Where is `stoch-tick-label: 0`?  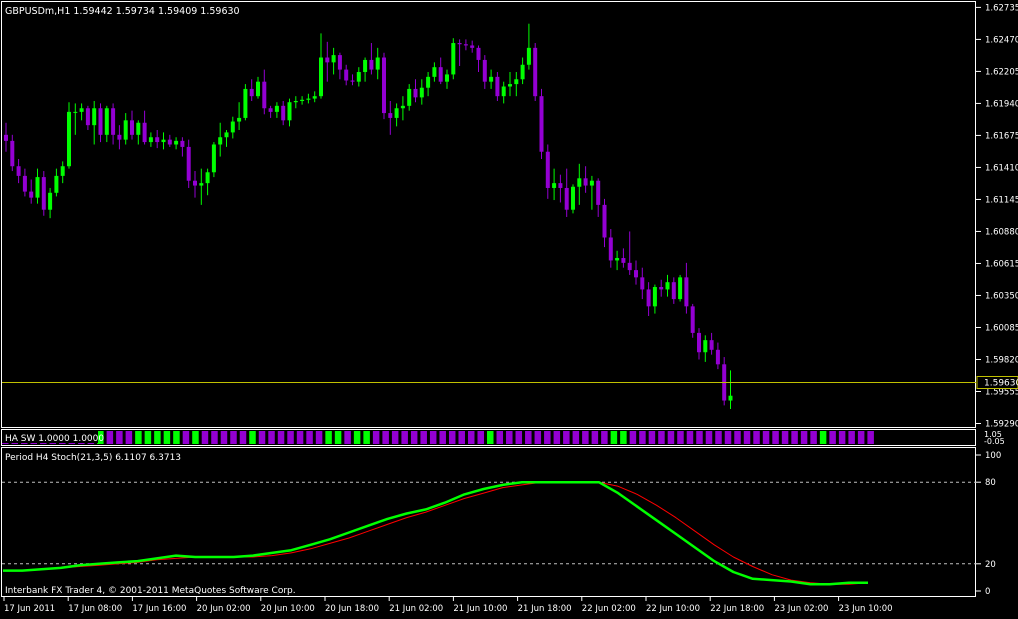 stoch-tick-label: 0 is located at coordinates (987, 592).